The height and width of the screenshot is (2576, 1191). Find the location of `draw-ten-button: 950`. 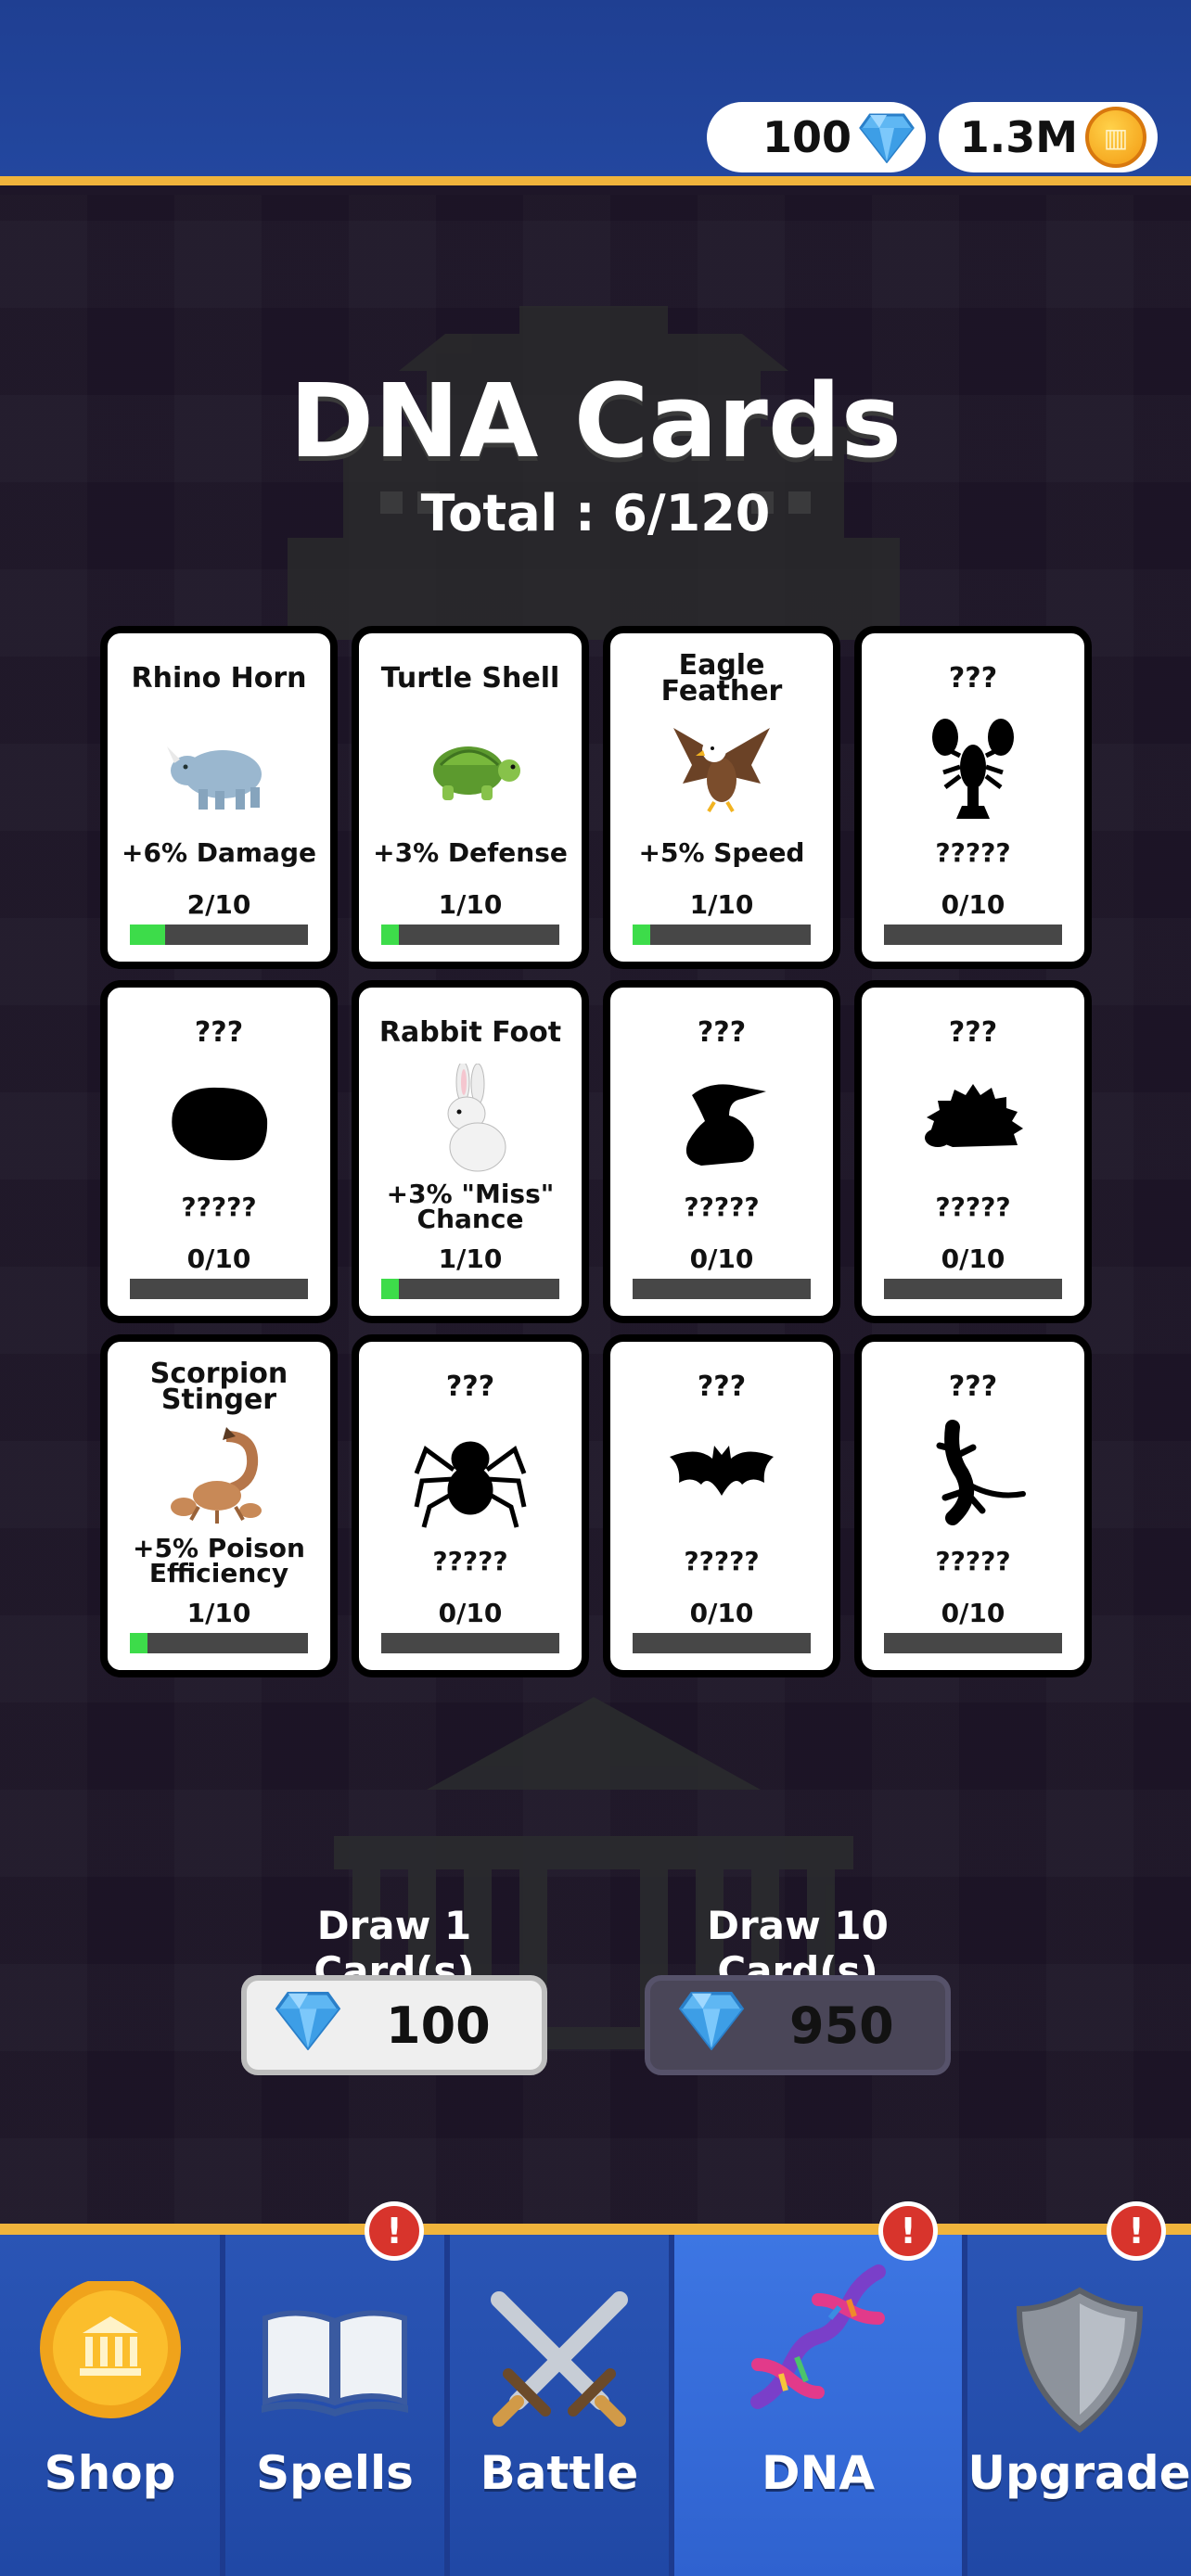

draw-ten-button: 950 is located at coordinates (798, 2025).